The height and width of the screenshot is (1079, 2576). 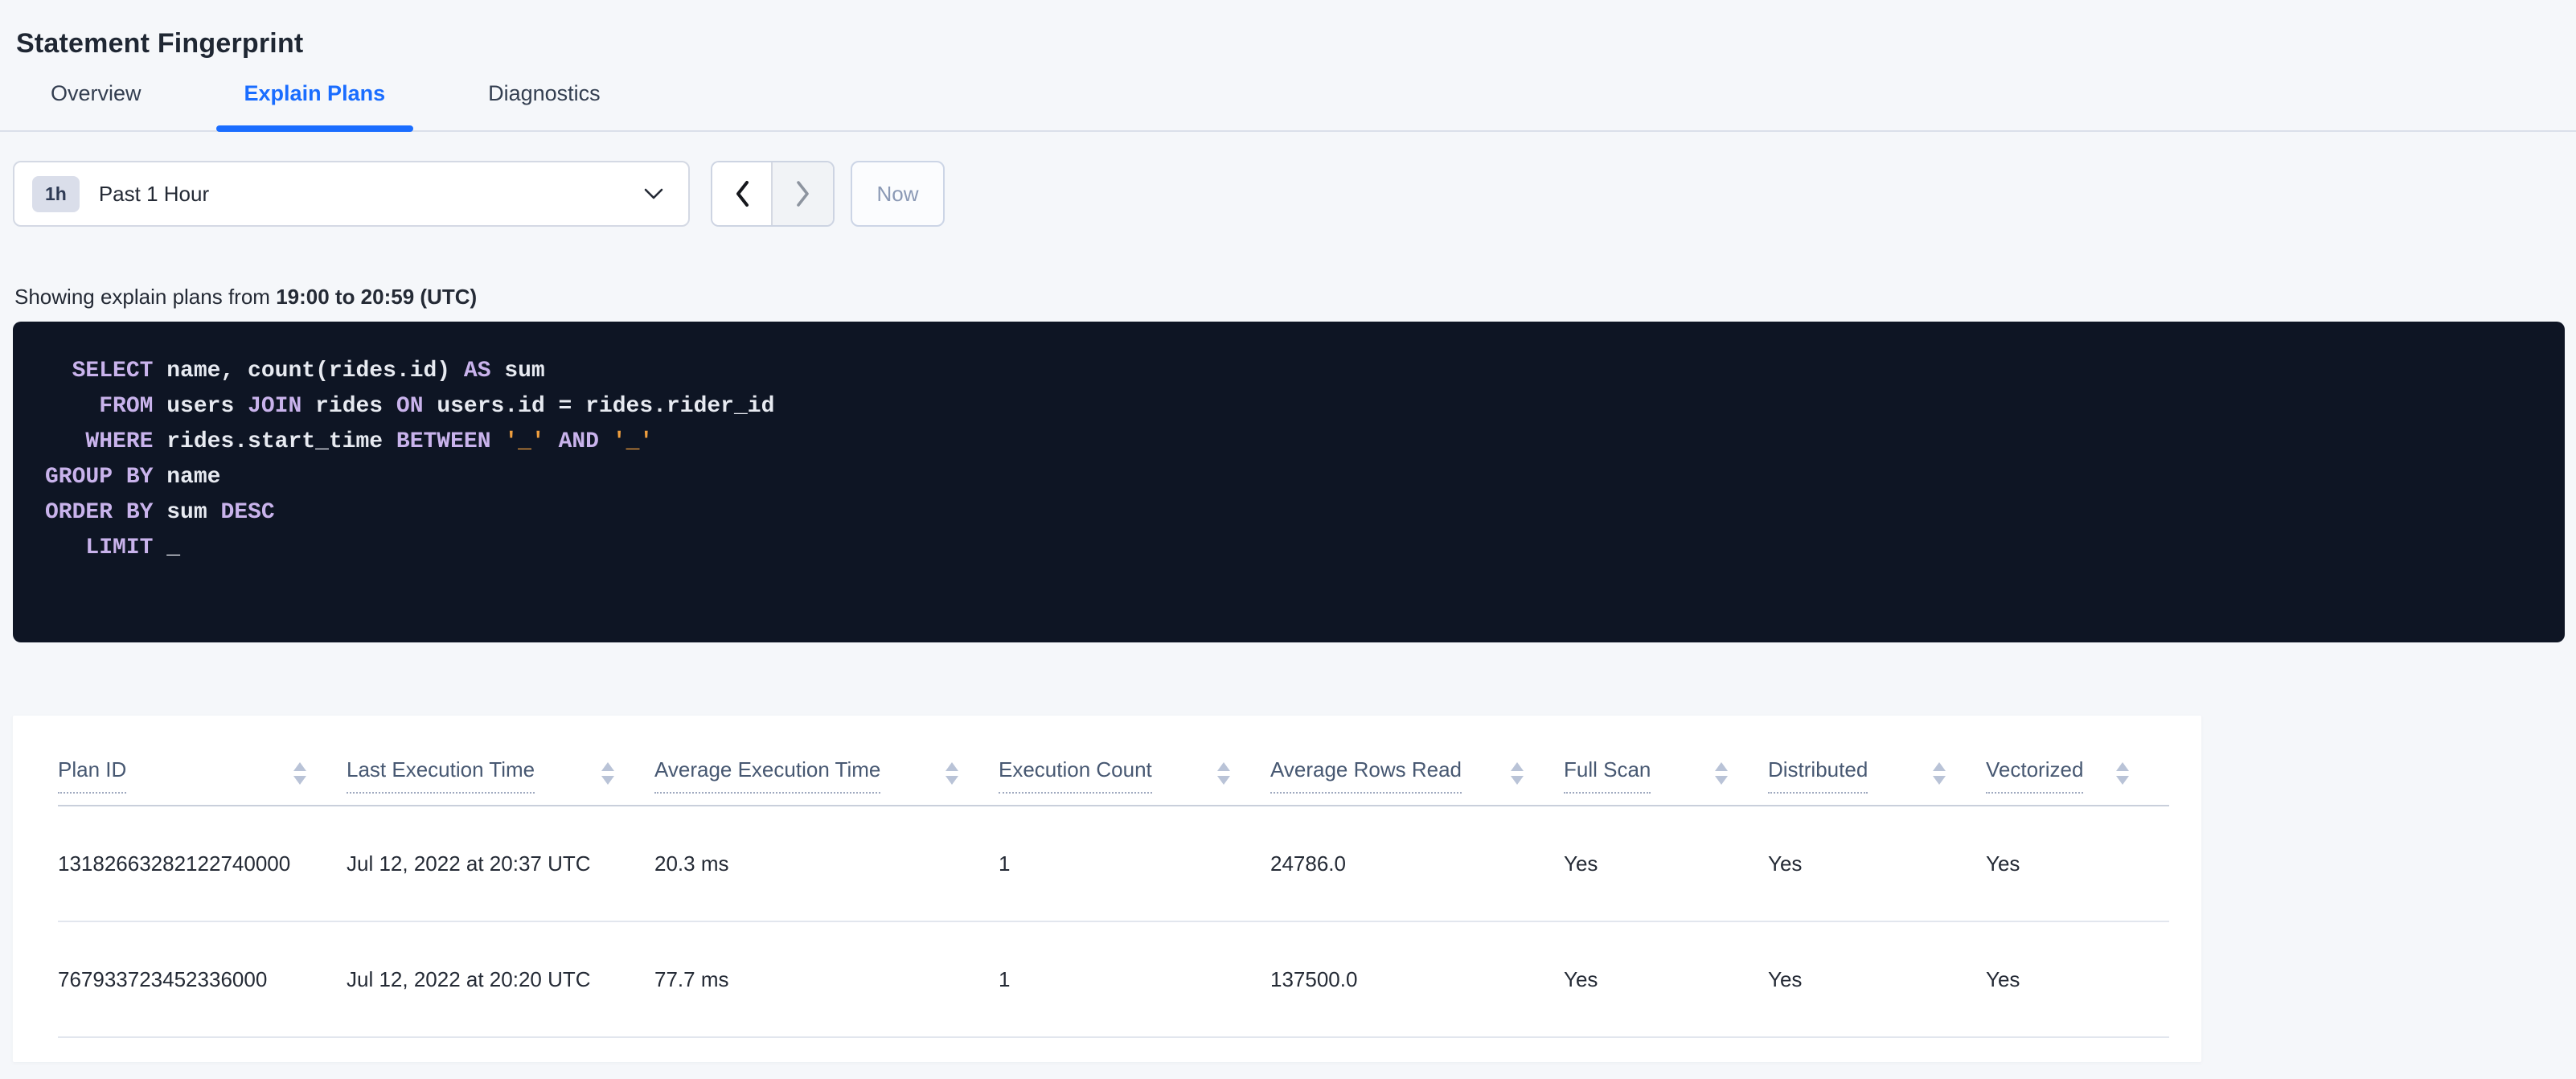 What do you see at coordinates (1314, 978) in the screenshot?
I see `cell-average-rows-read: 137500.0` at bounding box center [1314, 978].